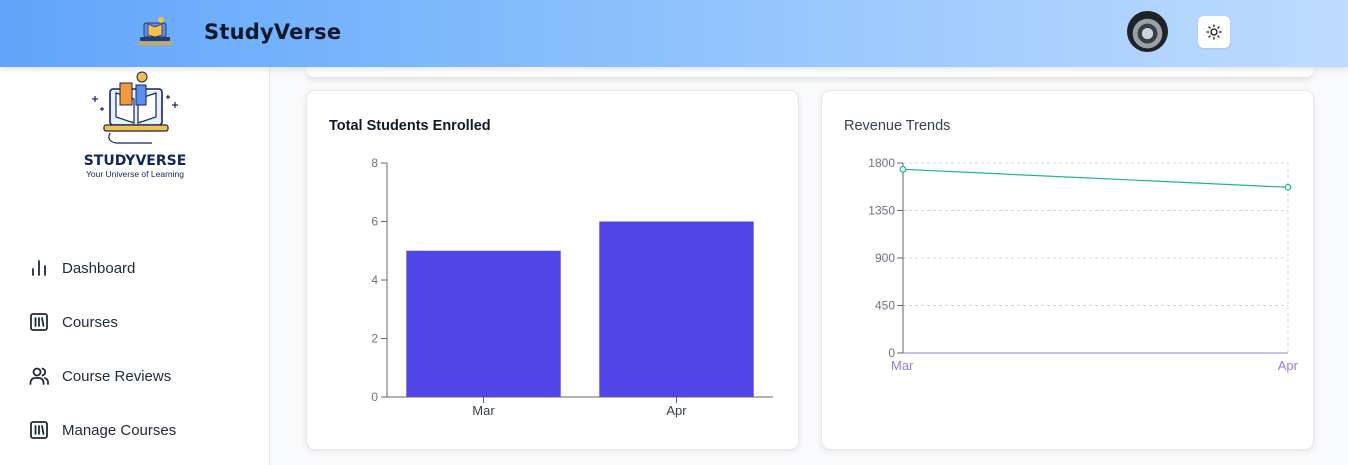 The image size is (1348, 465). What do you see at coordinates (674, 33) in the screenshot?
I see `top-header: StudyVerse` at bounding box center [674, 33].